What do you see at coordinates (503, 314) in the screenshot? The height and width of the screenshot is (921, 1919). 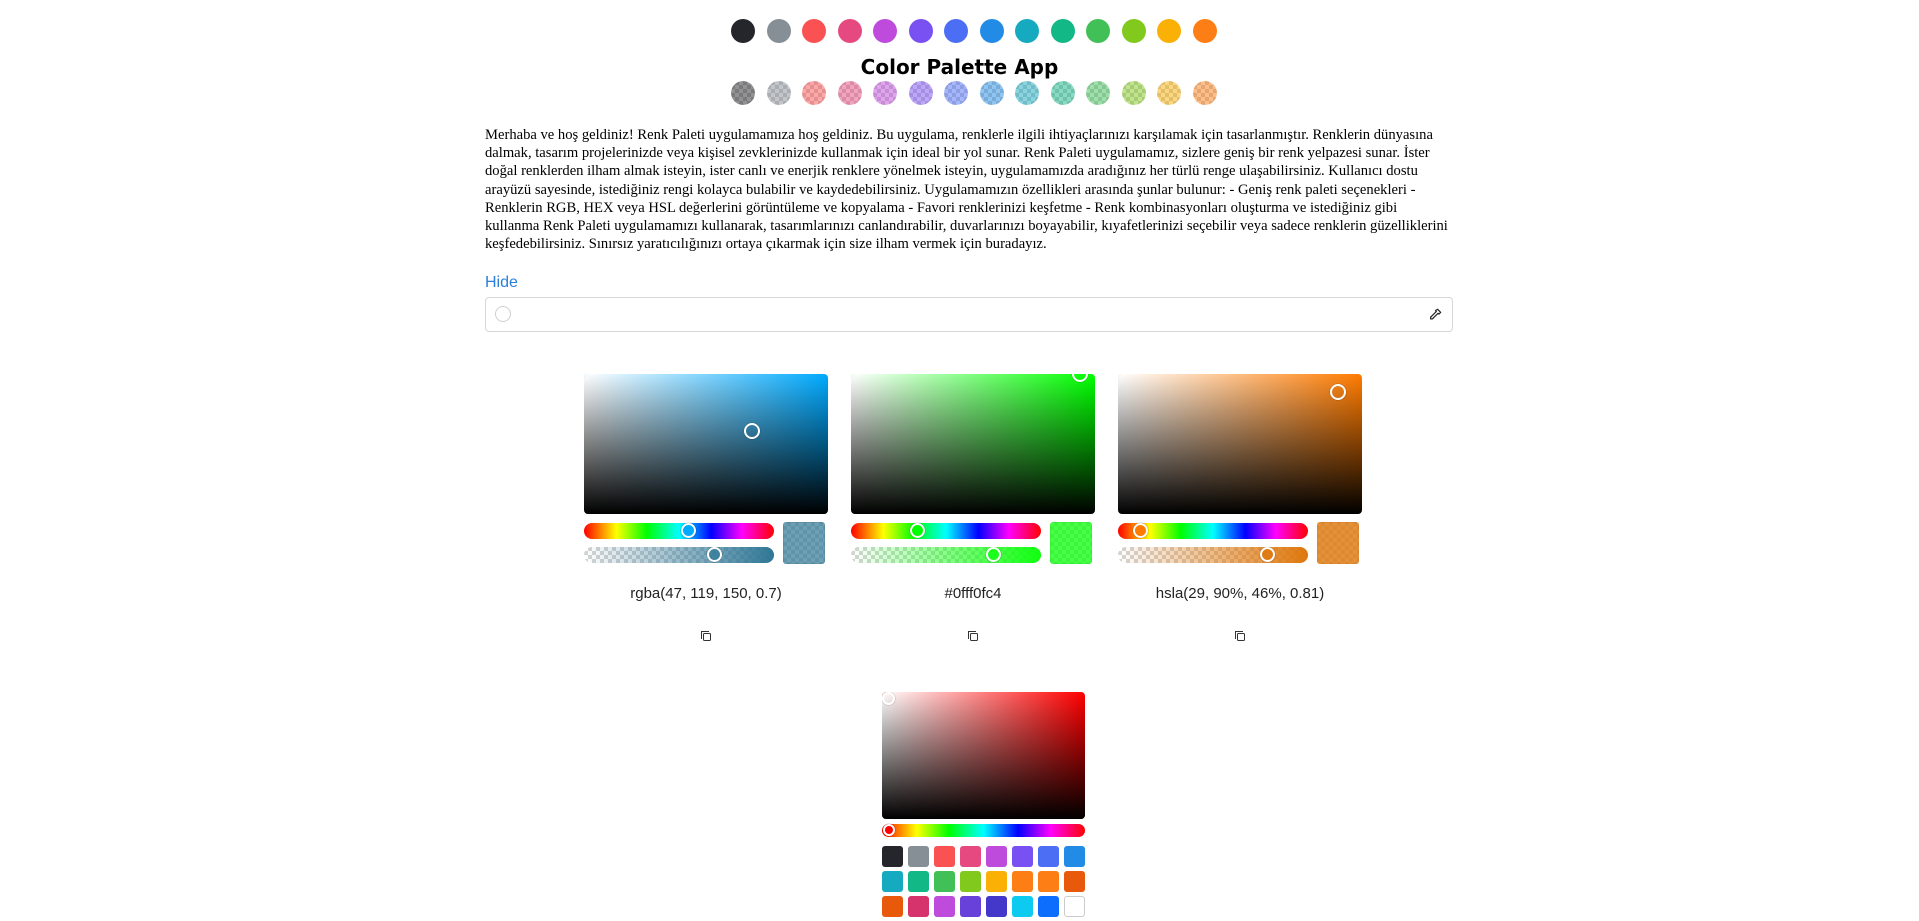 I see `color-input-swatch` at bounding box center [503, 314].